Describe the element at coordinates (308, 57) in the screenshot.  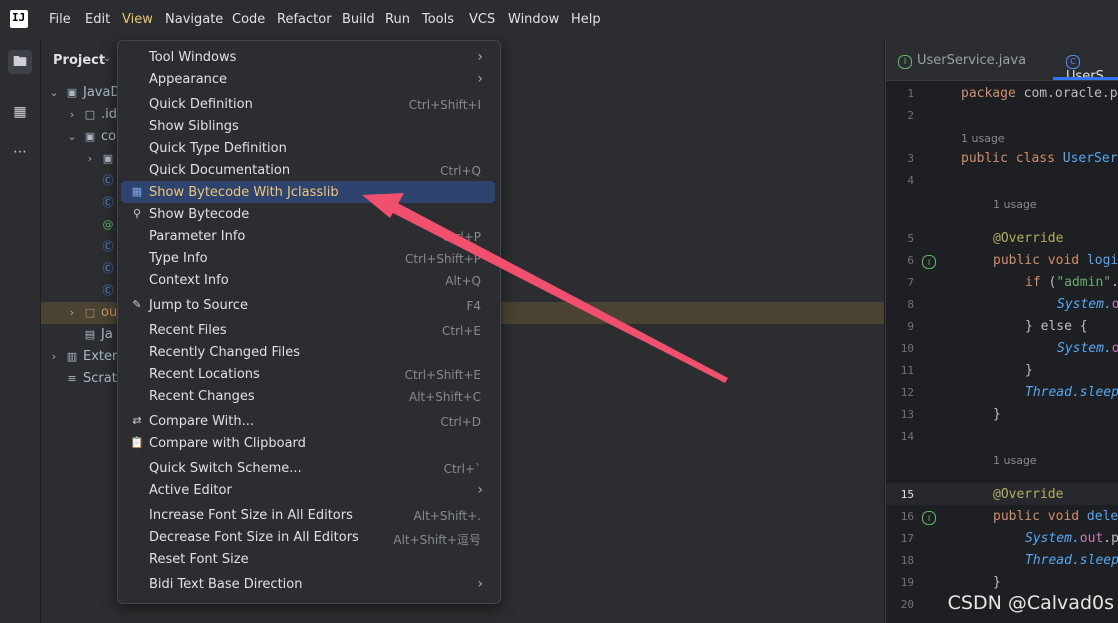
I see `menu-item-tool-windows: Tool Windows ›` at that location.